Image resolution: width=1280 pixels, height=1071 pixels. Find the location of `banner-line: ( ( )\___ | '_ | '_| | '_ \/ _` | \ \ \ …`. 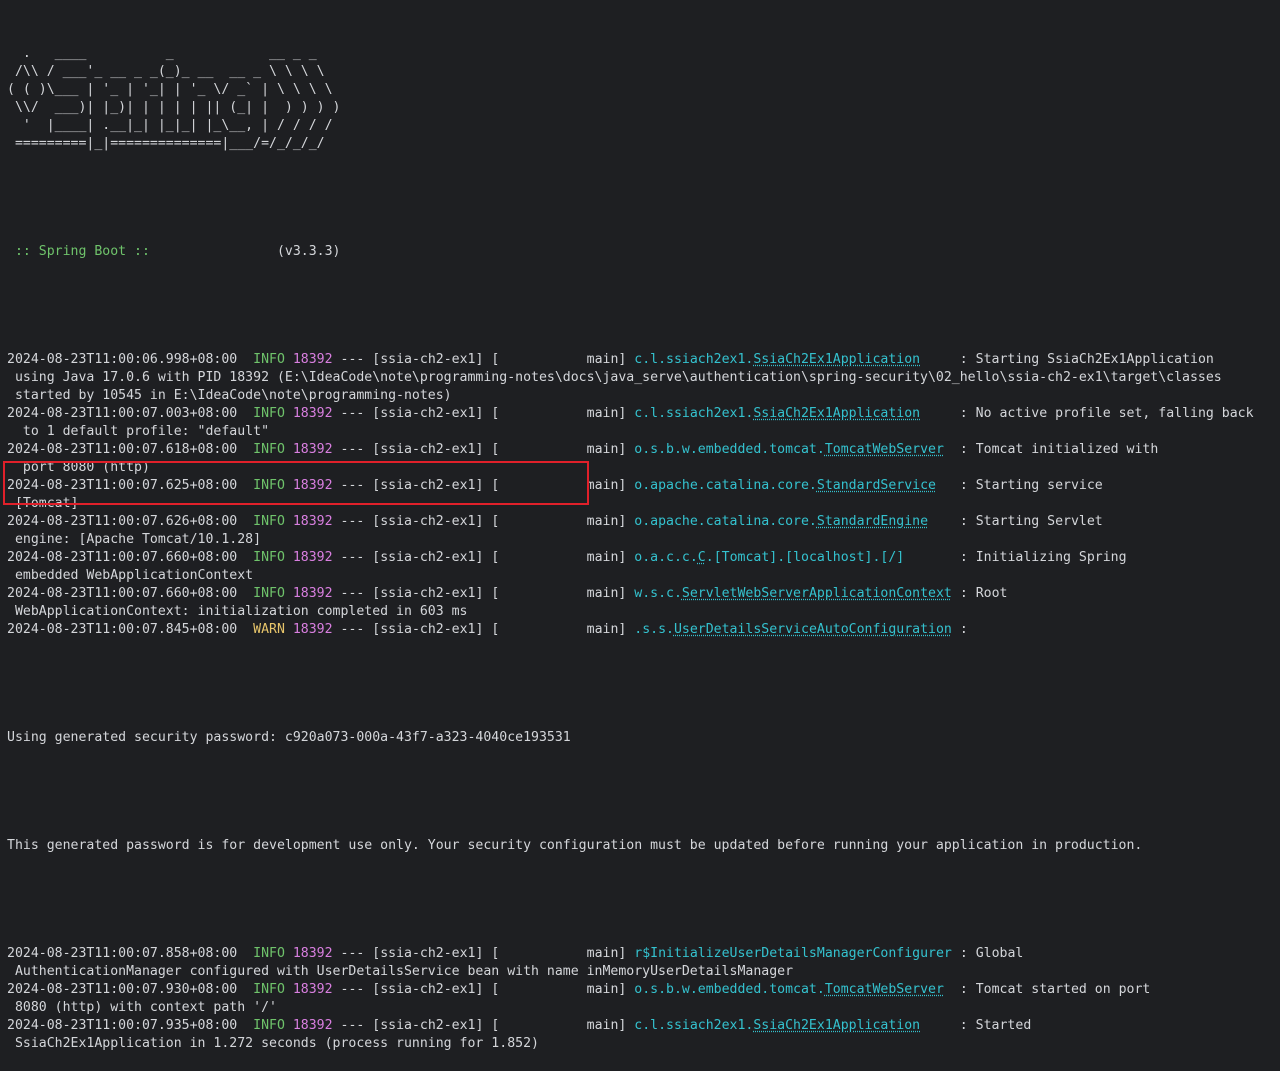

banner-line: ( ( )\___ | '_ | '_| | '_ \/ _` | \ \ \ … is located at coordinates (170, 89).